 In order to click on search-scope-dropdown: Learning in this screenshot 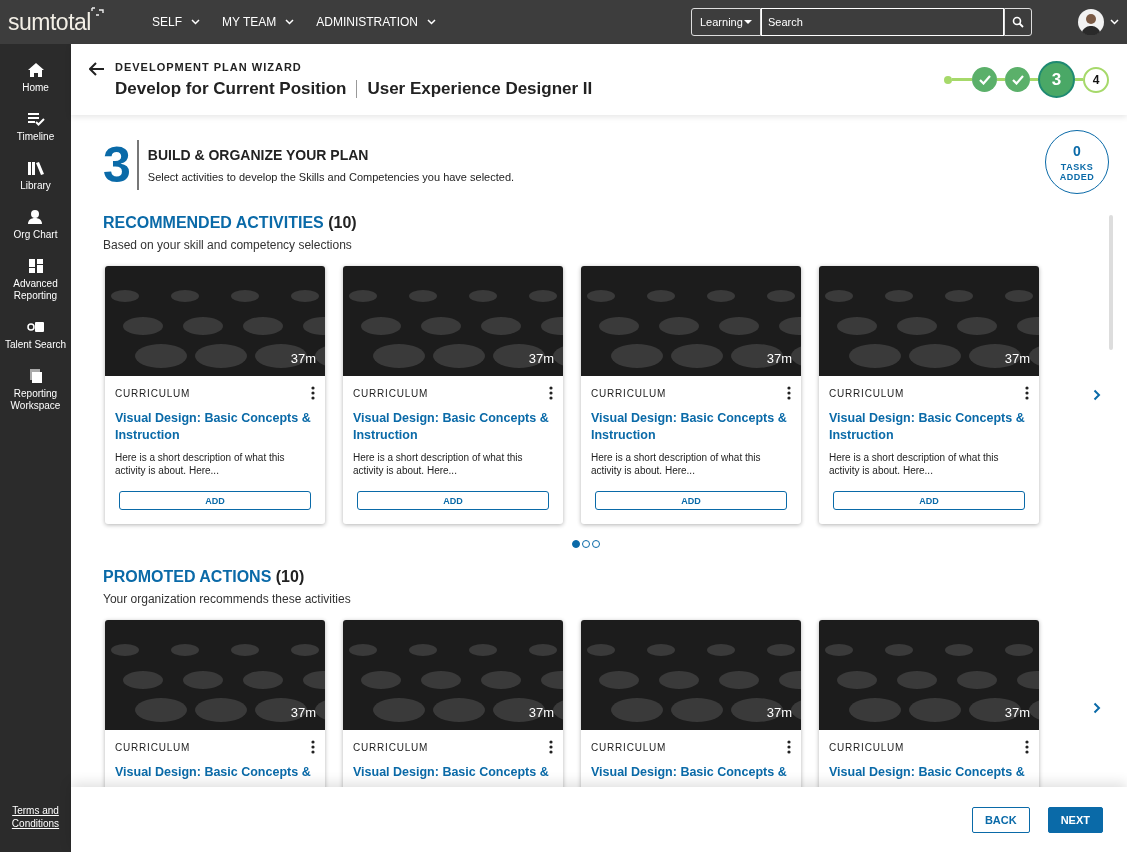, I will do `click(726, 22)`.